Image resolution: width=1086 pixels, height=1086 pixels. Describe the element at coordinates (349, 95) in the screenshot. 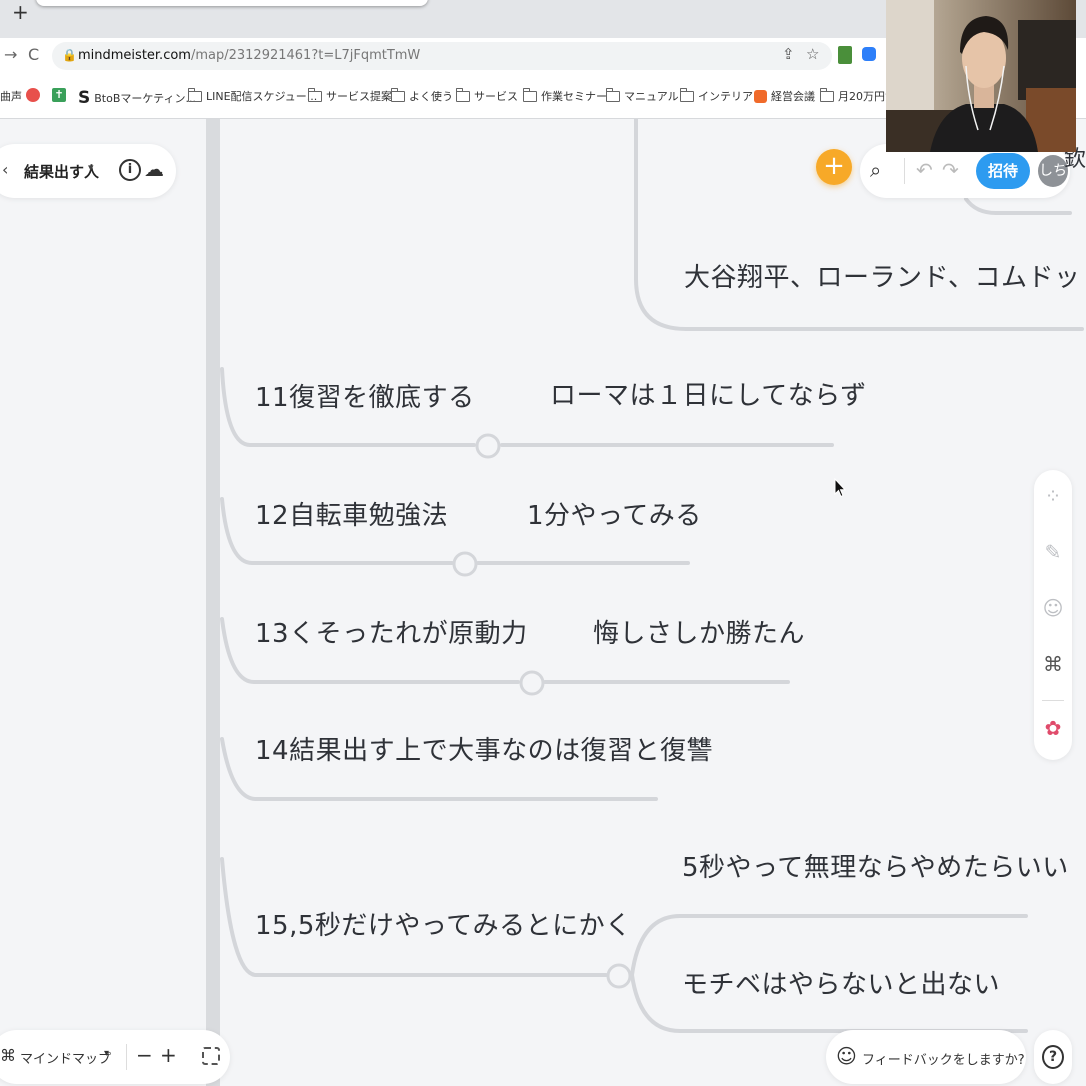

I see `bookmark-item: サービス提案` at that location.